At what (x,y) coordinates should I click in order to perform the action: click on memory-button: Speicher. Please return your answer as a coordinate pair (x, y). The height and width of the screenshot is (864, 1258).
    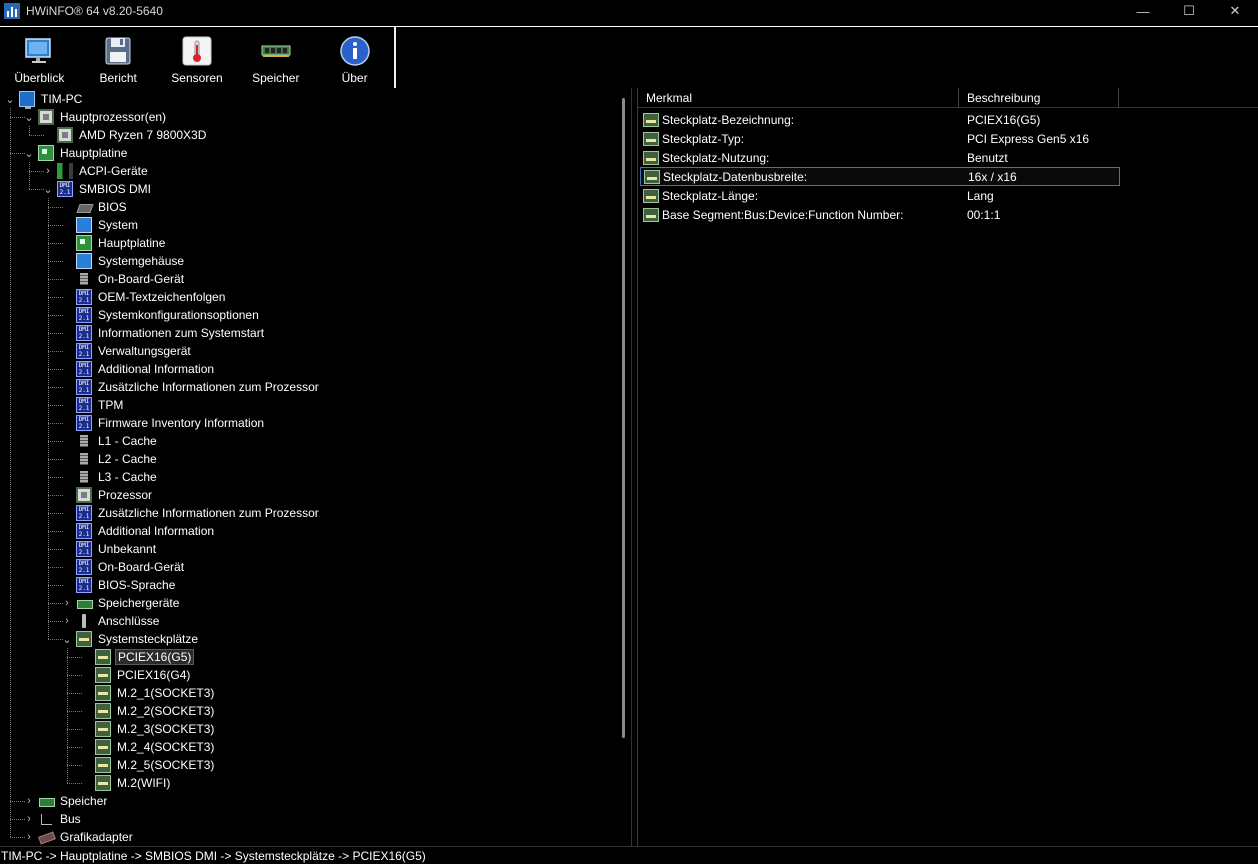
    Looking at the image, I should click on (275, 58).